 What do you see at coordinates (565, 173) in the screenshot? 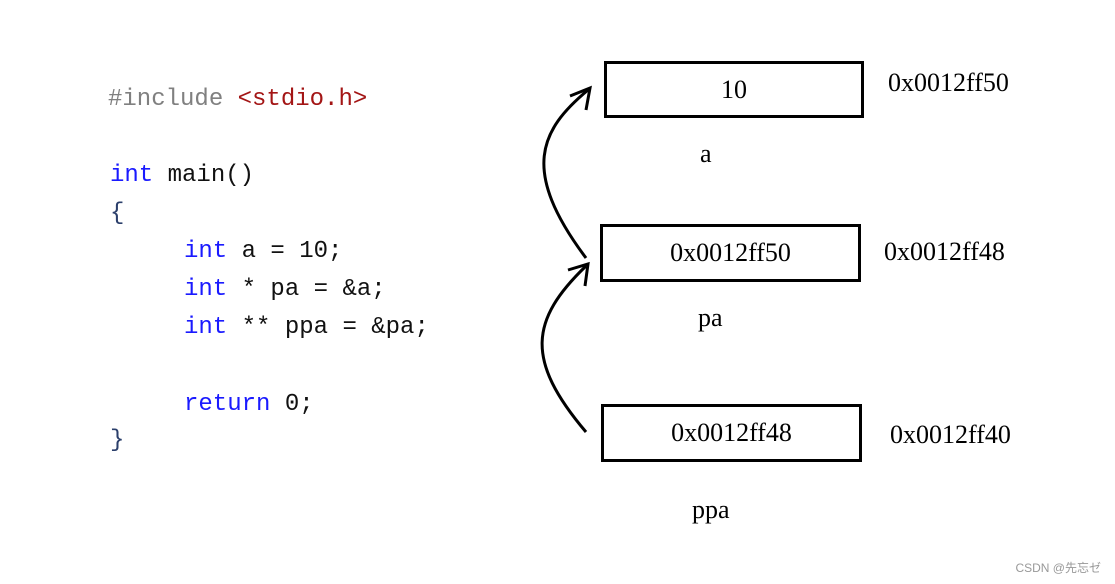
I see `arrow-pa-to-a` at bounding box center [565, 173].